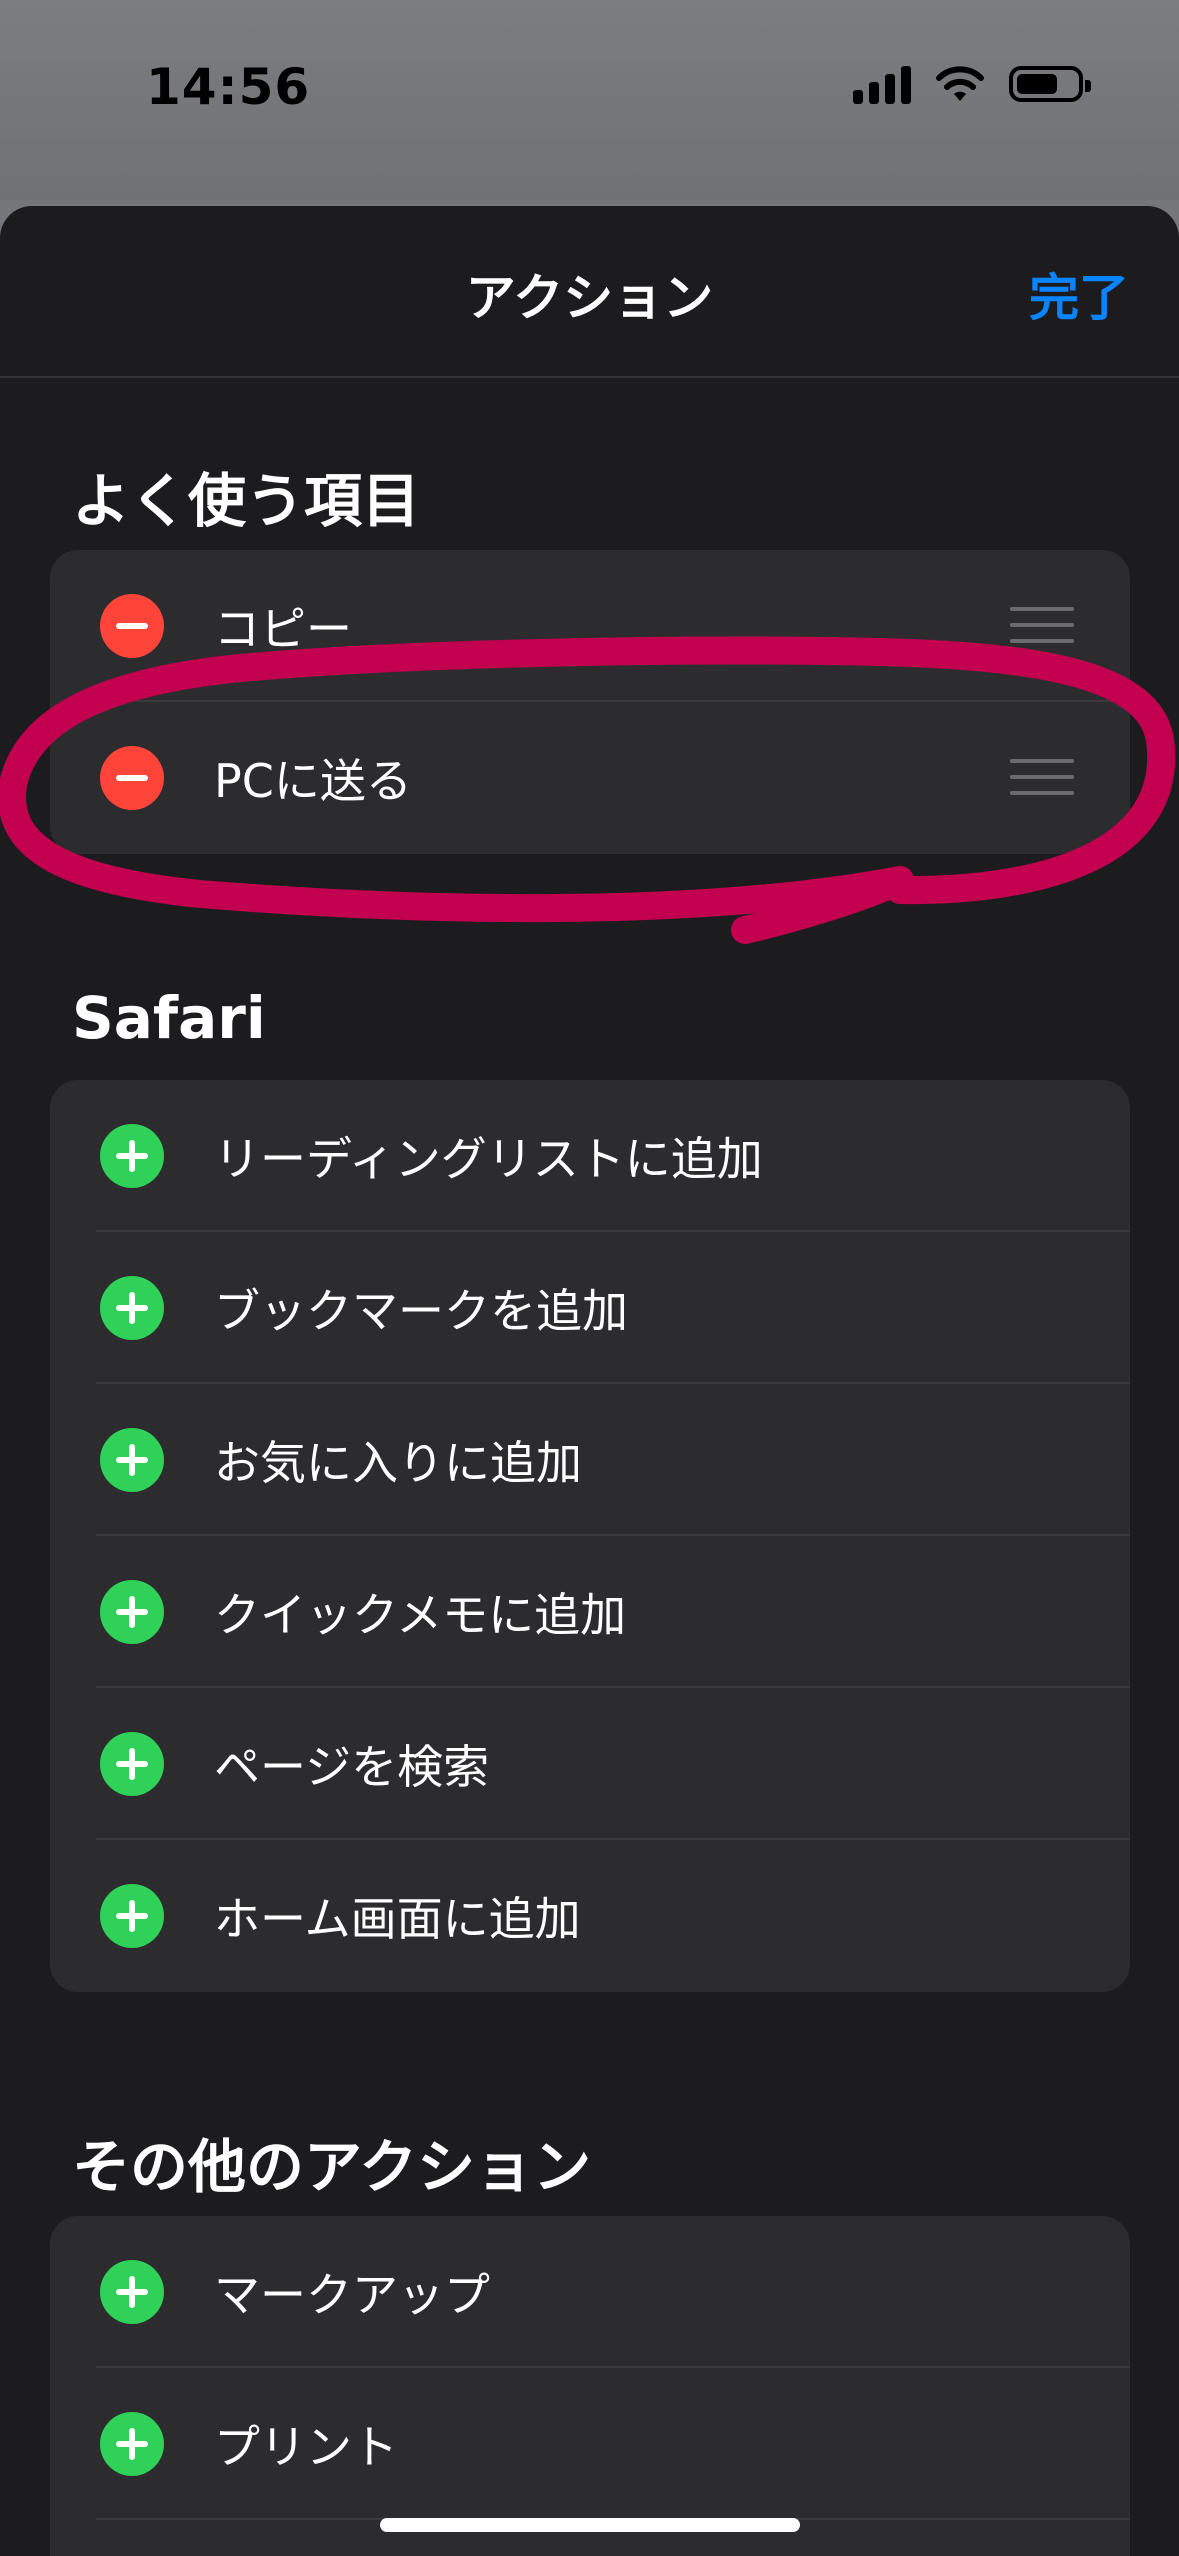 The image size is (1179, 2556). Describe the element at coordinates (420, 1615) in the screenshot. I see `safari-item-label: クイックメモに追加` at that location.